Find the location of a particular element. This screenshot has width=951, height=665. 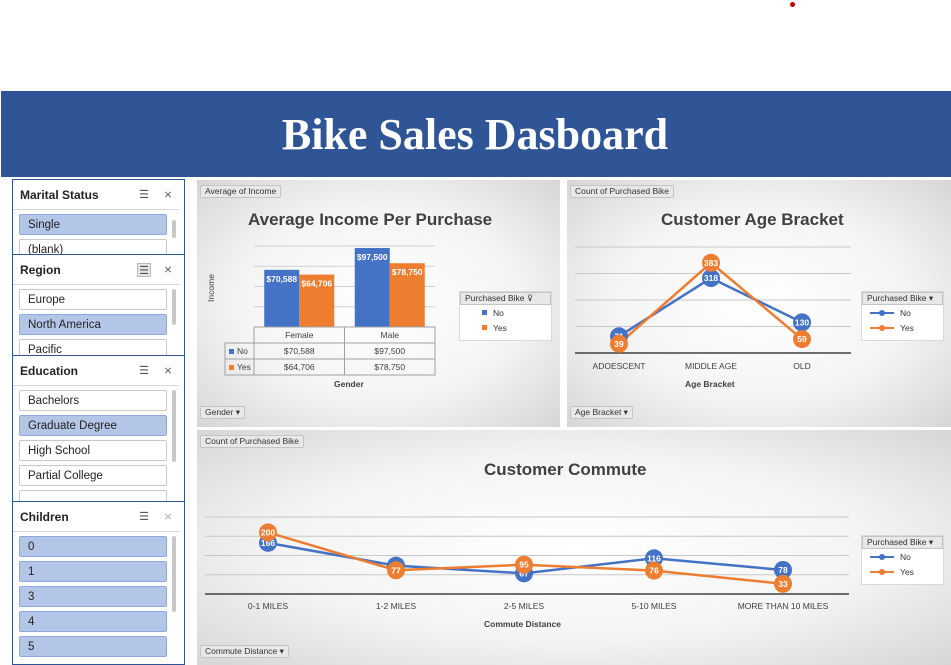

x-axis-title: Gender is located at coordinates (349, 384).